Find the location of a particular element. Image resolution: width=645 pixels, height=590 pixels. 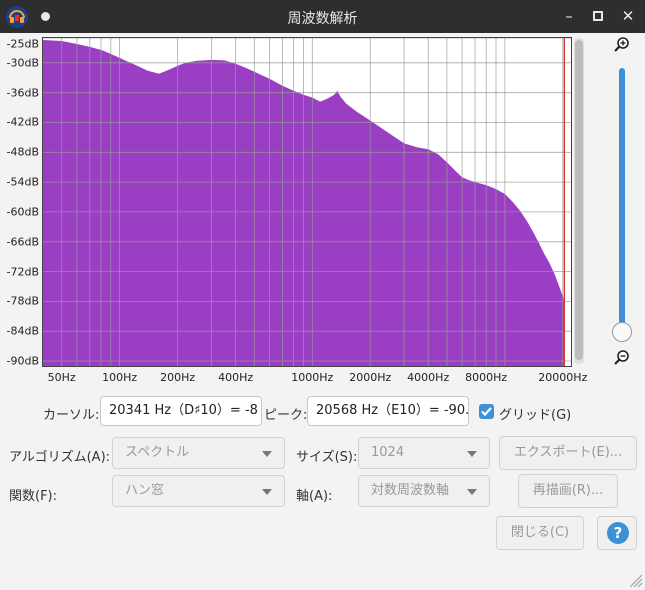

y-tick-label: -72dB is located at coordinates (23, 272).